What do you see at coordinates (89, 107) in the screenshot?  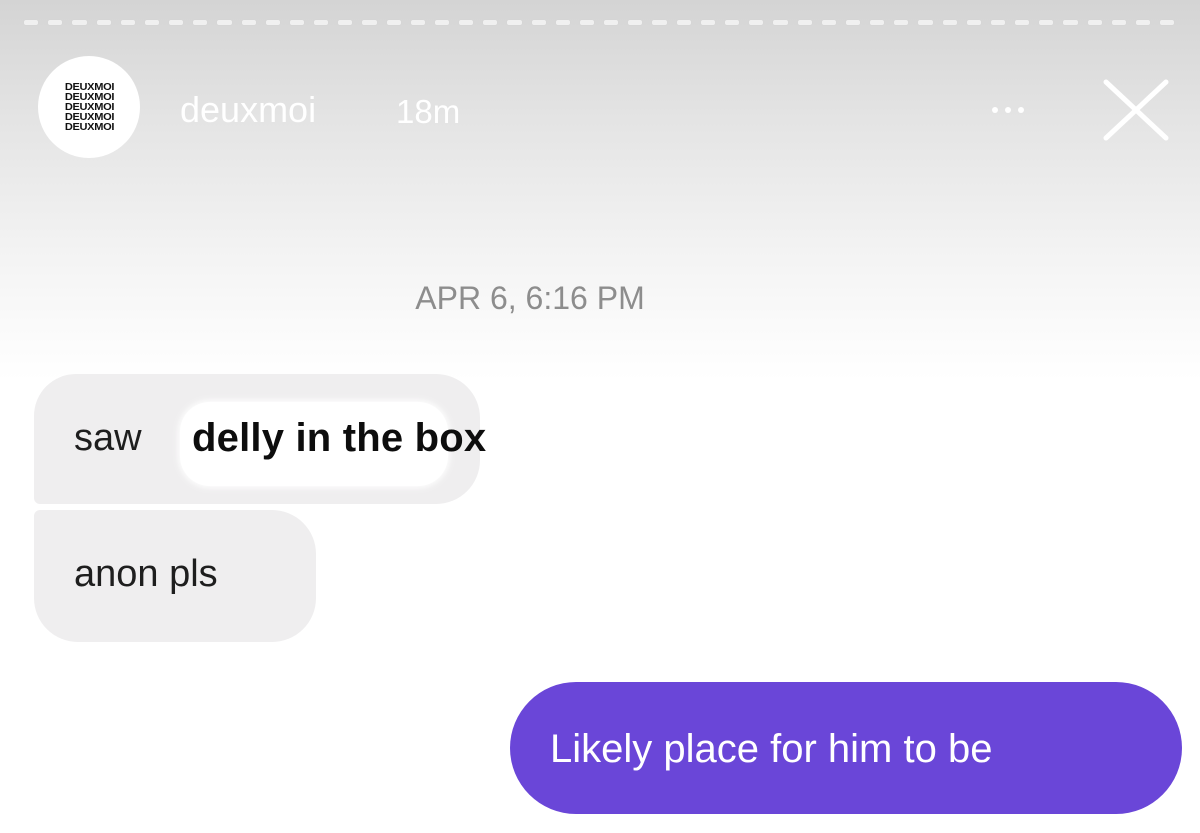 I see `avatar: DEUXMOI DEUXMOI DEUXMOI DEUXMOI DEUXMOI` at bounding box center [89, 107].